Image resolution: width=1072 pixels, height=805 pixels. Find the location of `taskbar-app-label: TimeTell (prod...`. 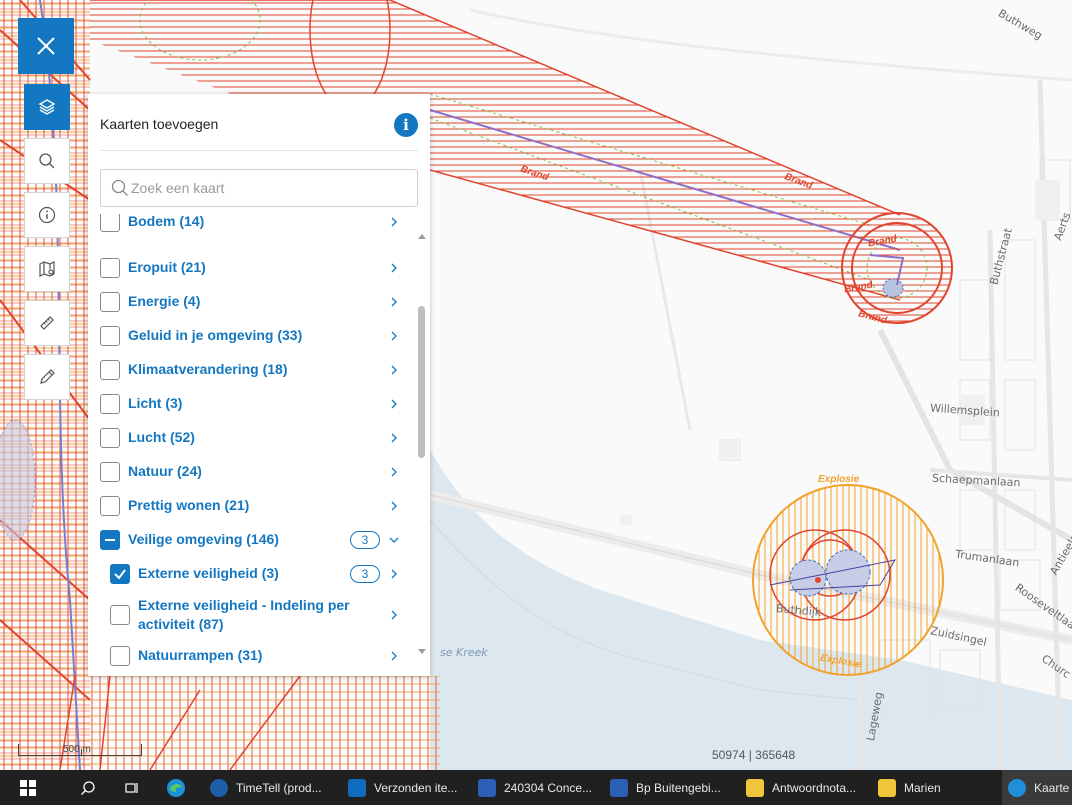

taskbar-app-label: TimeTell (prod... is located at coordinates (279, 787).